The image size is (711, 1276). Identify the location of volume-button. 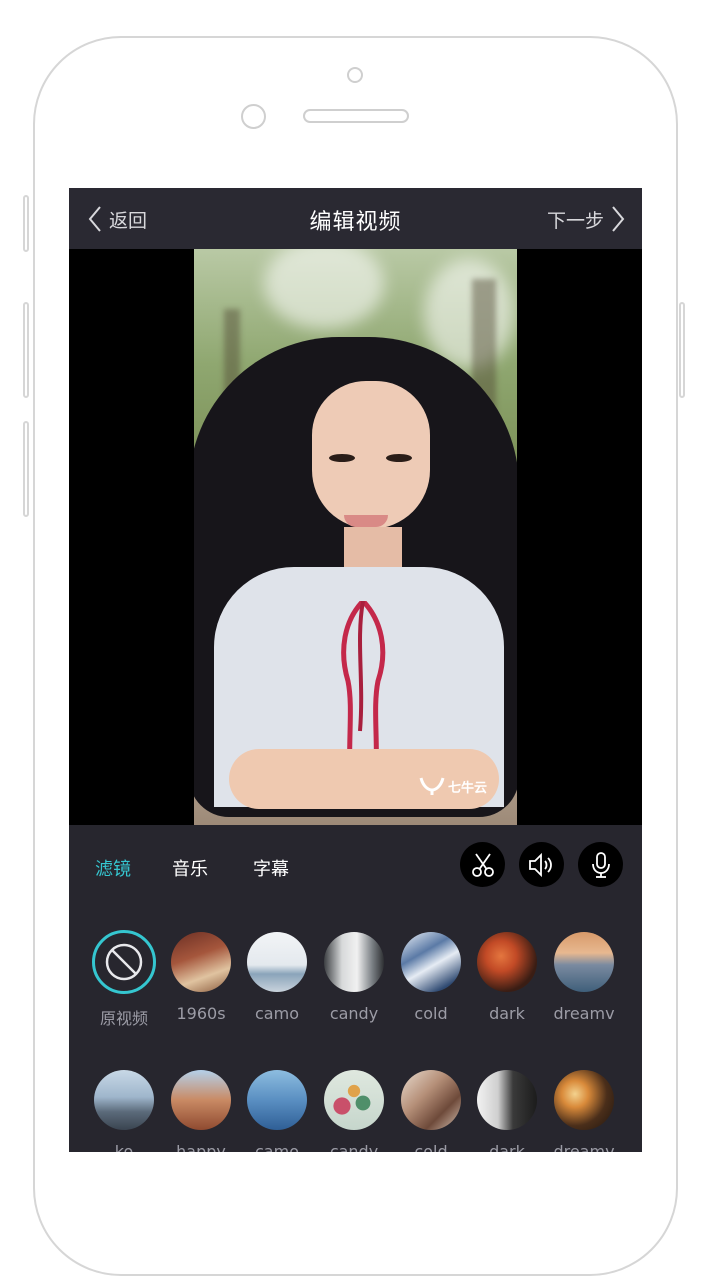
(541, 864).